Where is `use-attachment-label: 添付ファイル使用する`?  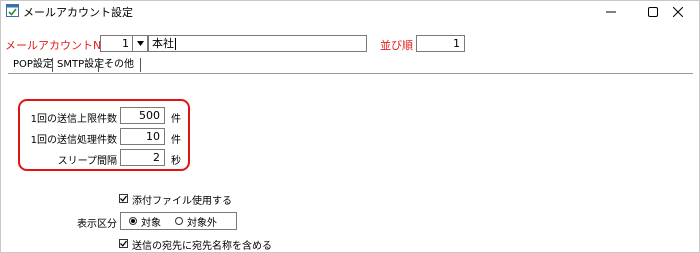
use-attachment-label: 添付ファイル使用する is located at coordinates (182, 201).